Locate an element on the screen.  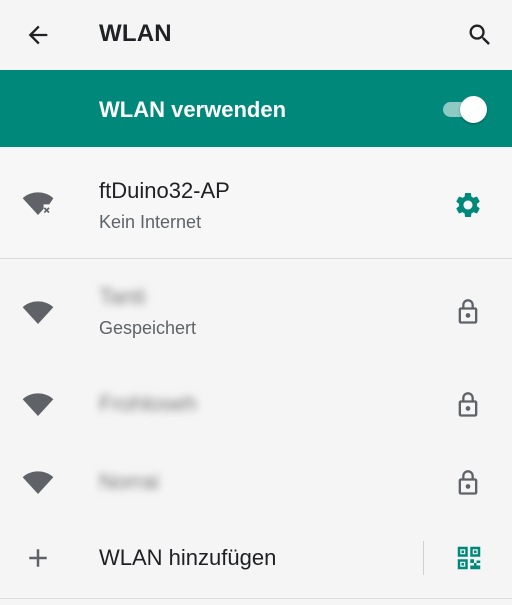
saved-network-row: Frohloseh is located at coordinates (256, 405).